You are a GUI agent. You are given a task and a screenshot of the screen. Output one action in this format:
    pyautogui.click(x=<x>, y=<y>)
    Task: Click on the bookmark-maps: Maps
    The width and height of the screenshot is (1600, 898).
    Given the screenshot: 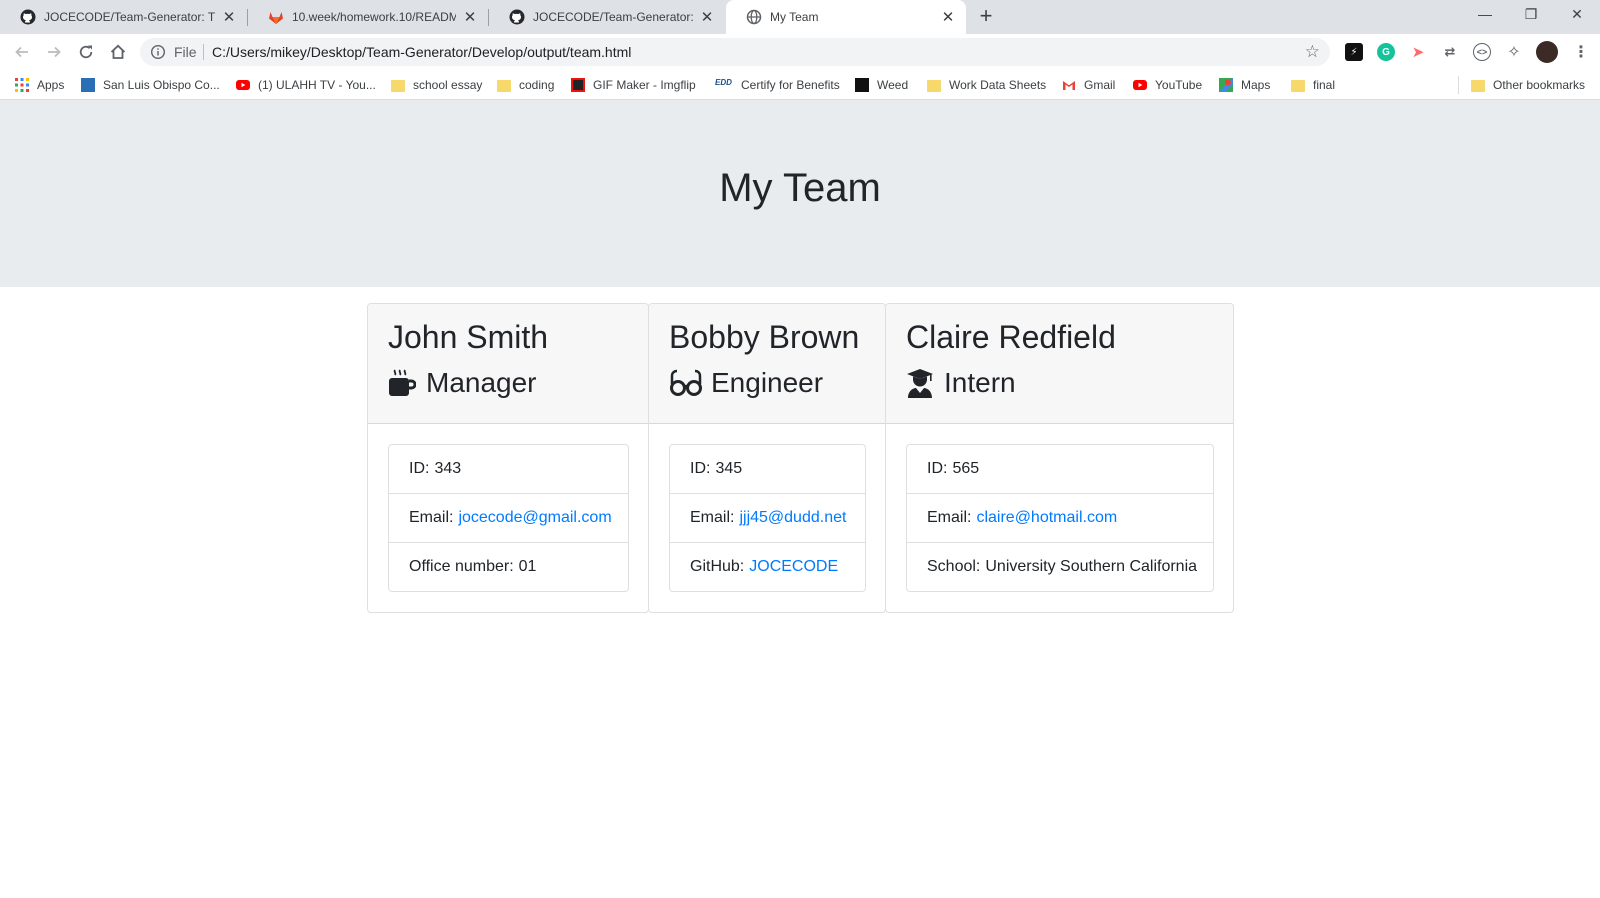 What is the action you would take?
    pyautogui.click(x=1244, y=85)
    